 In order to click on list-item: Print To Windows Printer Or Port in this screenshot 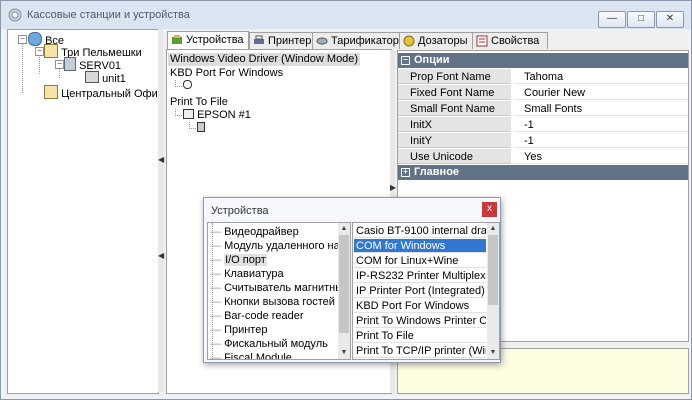, I will do `click(420, 321)`.